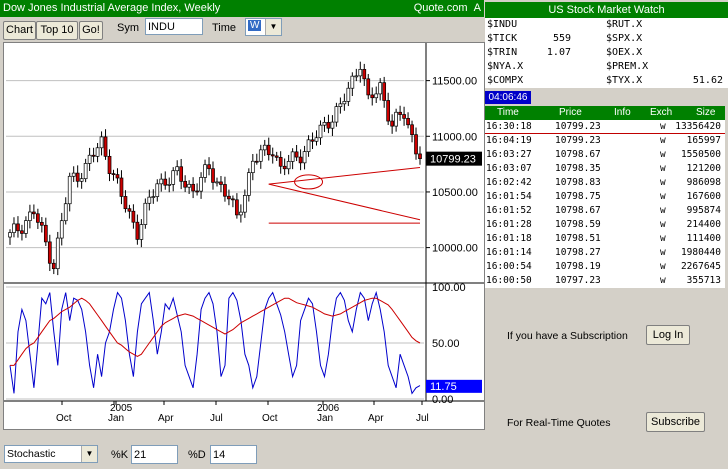 This screenshot has width=728, height=469. I want to click on trade-size: 167600, so click(703, 196).